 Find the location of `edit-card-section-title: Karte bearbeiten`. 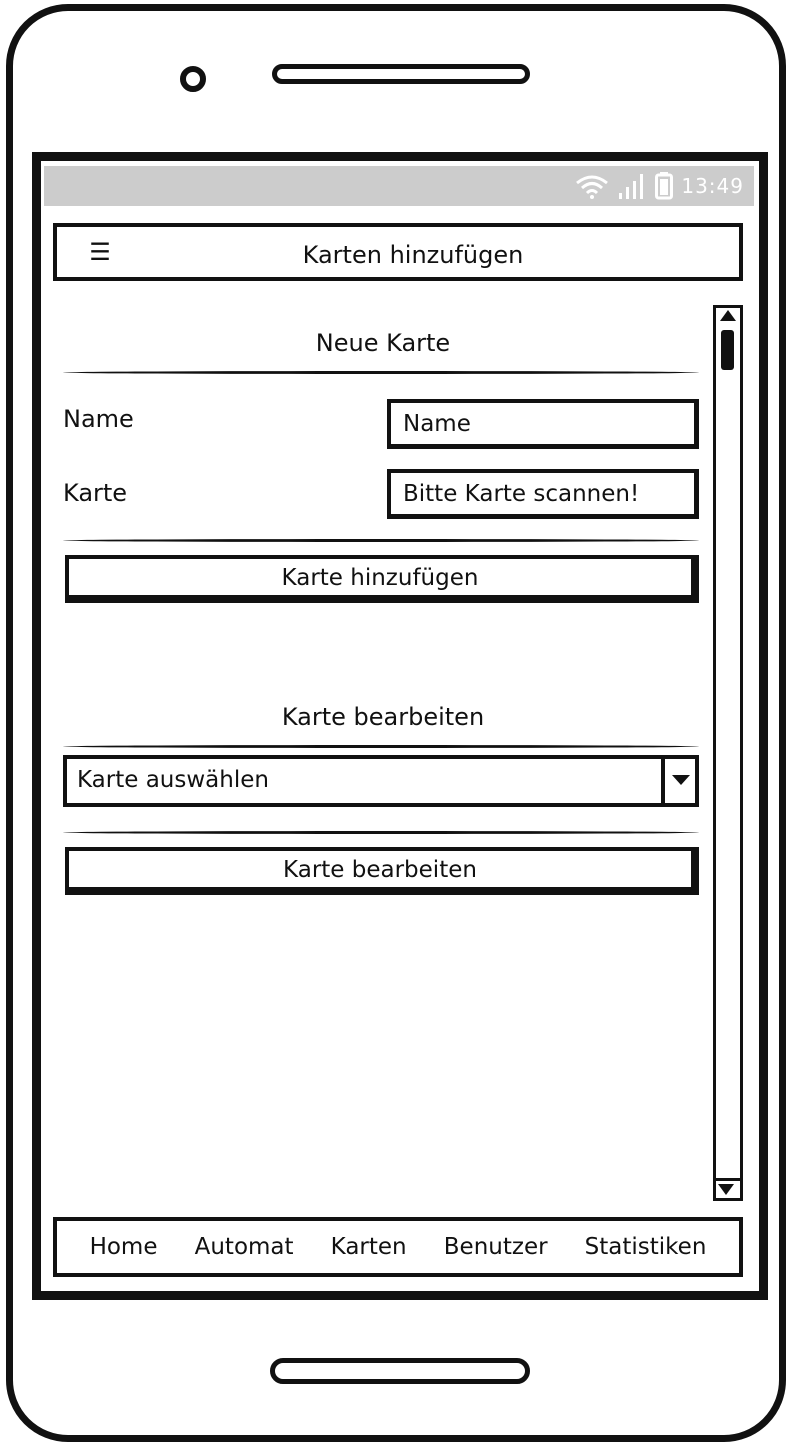

edit-card-section-title: Karte bearbeiten is located at coordinates (383, 717).